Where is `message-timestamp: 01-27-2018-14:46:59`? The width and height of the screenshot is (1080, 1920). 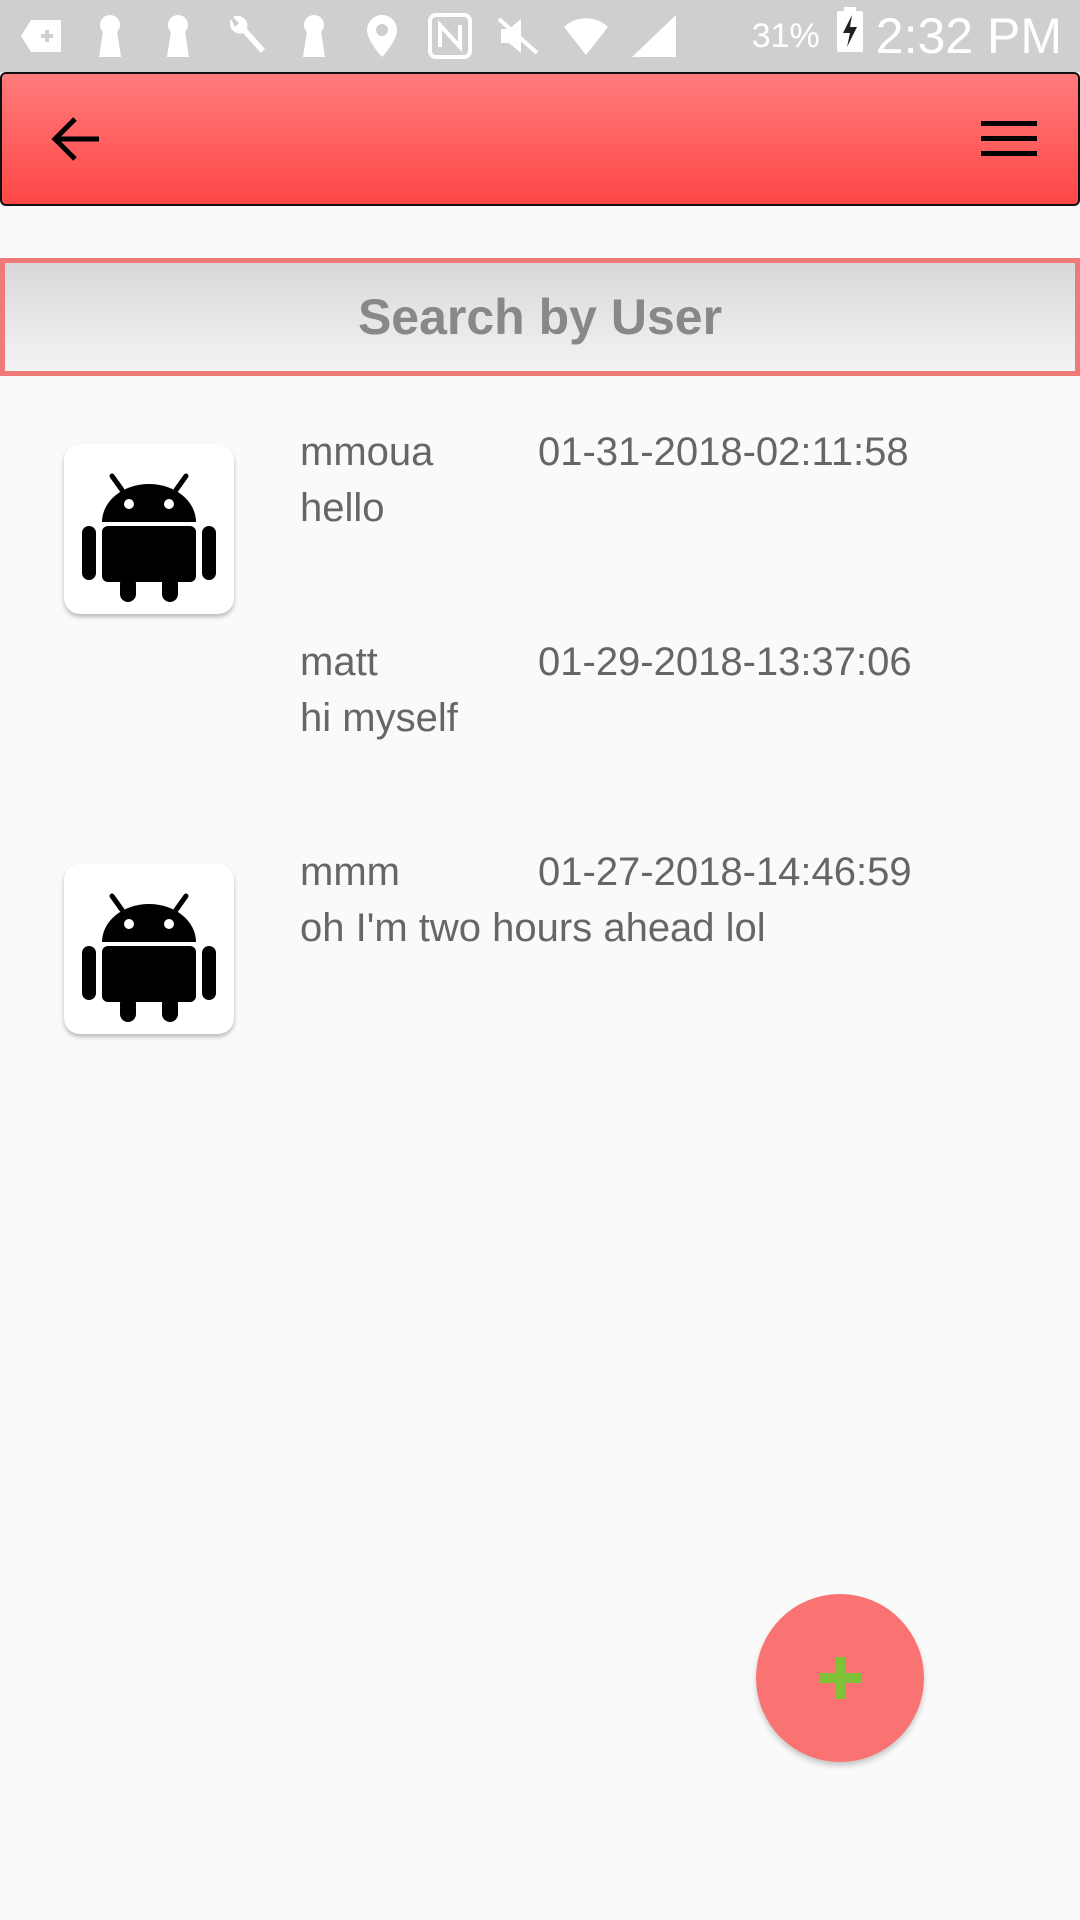
message-timestamp: 01-27-2018-14:46:59 is located at coordinates (725, 872).